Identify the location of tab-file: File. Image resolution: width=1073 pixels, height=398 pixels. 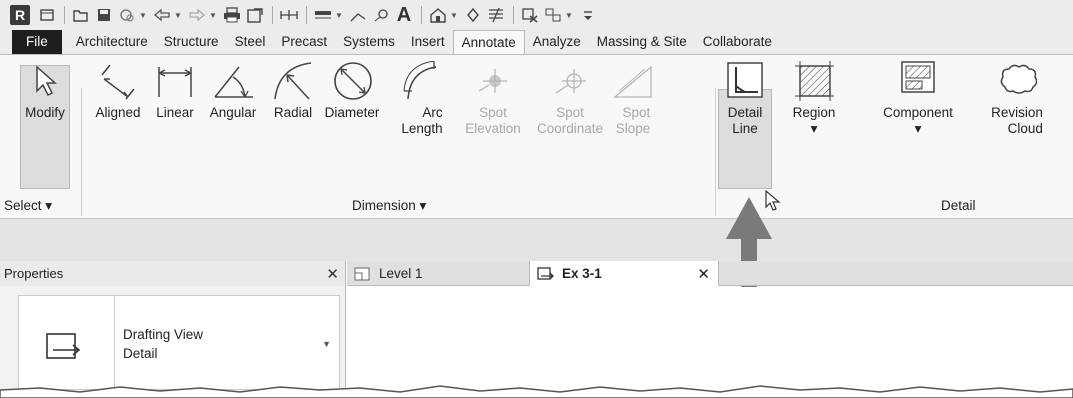
(37, 42).